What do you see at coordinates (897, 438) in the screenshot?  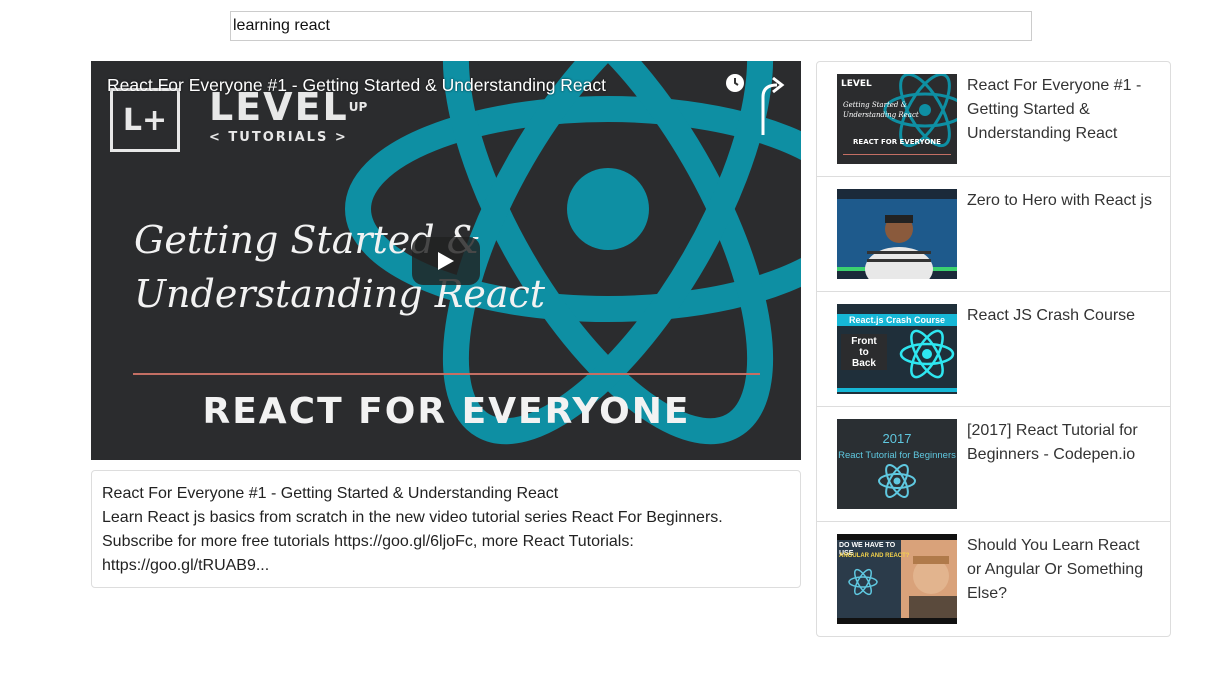 I see `thumb-year: 2017` at bounding box center [897, 438].